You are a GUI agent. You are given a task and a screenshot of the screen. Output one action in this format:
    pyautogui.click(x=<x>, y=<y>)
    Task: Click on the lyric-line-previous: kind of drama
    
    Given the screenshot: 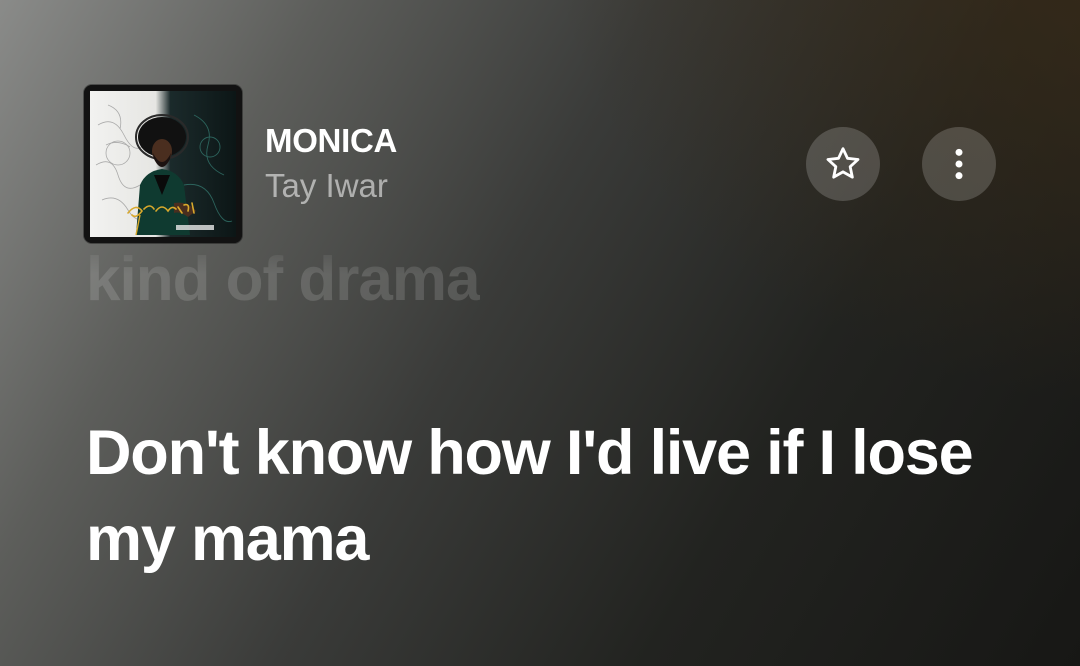 What is the action you would take?
    pyautogui.click(x=283, y=277)
    